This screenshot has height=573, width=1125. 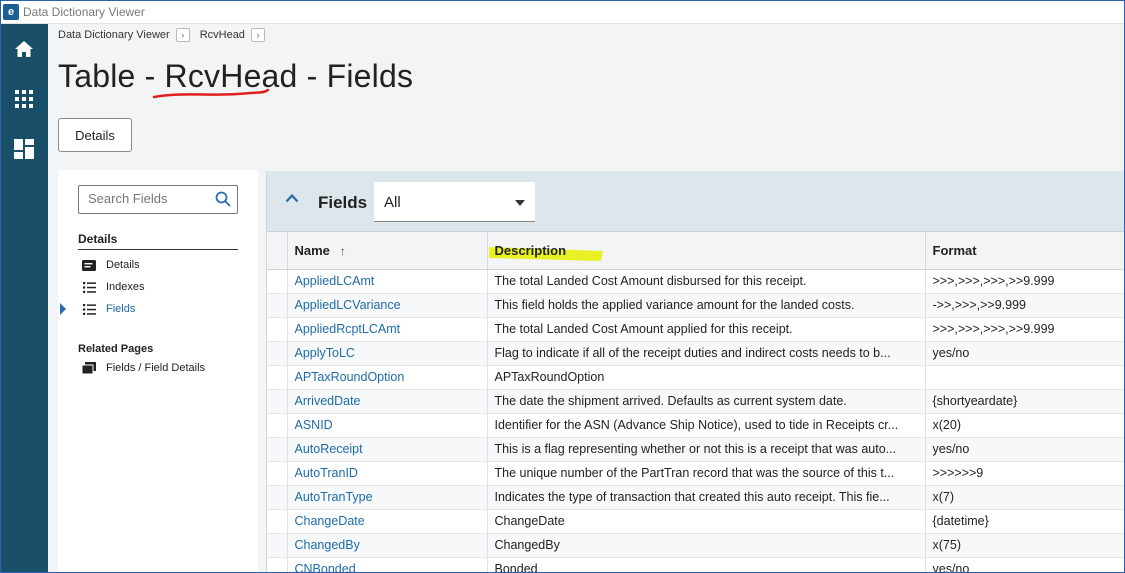 I want to click on nav-item-fields: Fields, so click(x=108, y=309).